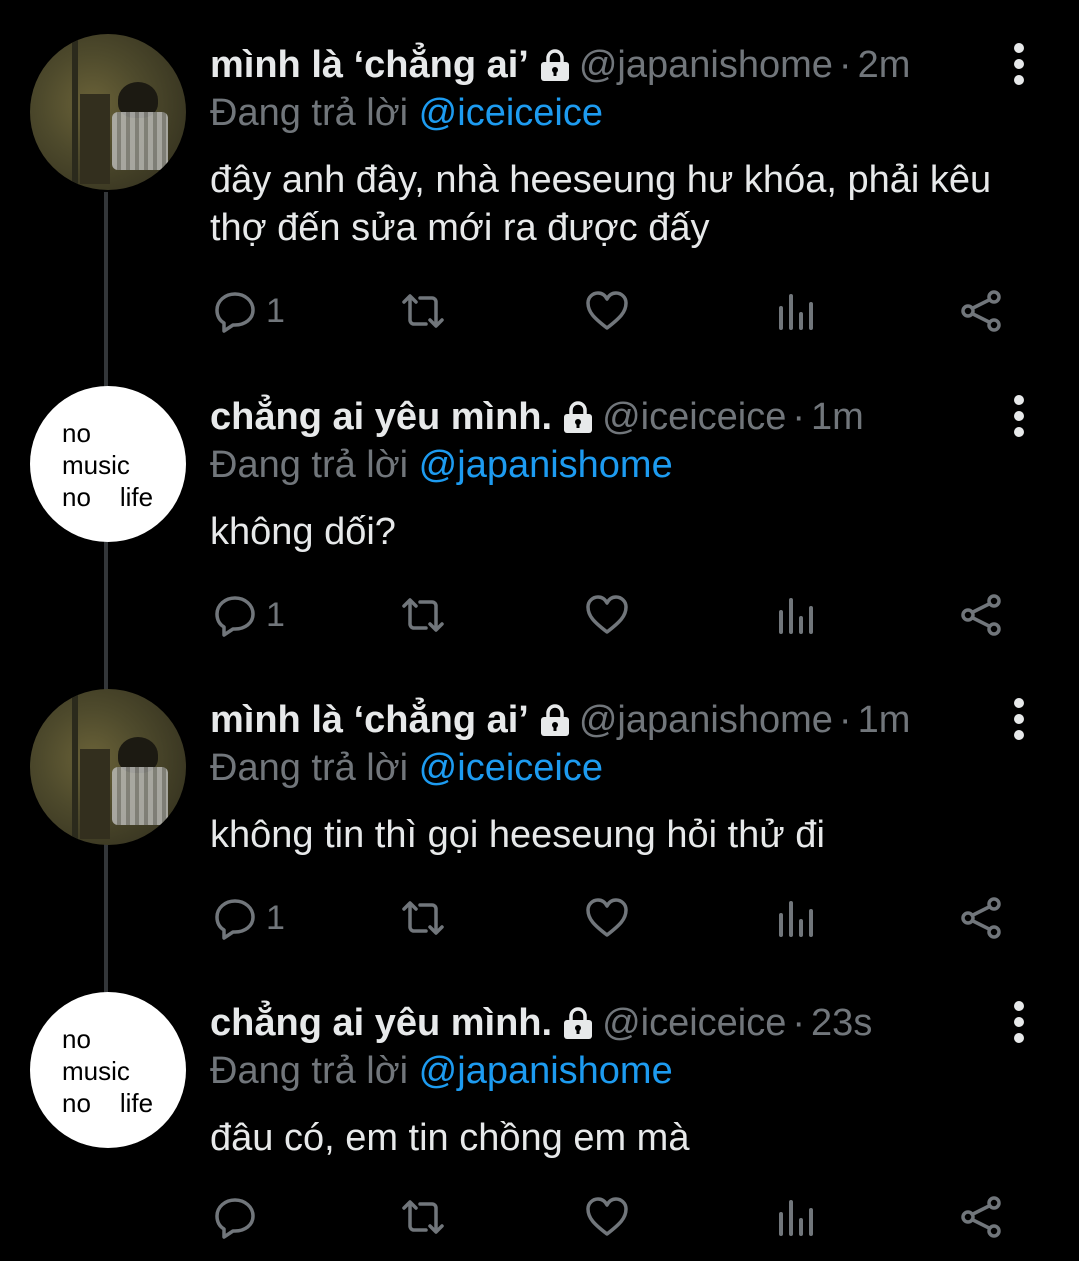  What do you see at coordinates (450, 1138) in the screenshot?
I see `tweet-text: đâu có, em tin chồng em mà` at bounding box center [450, 1138].